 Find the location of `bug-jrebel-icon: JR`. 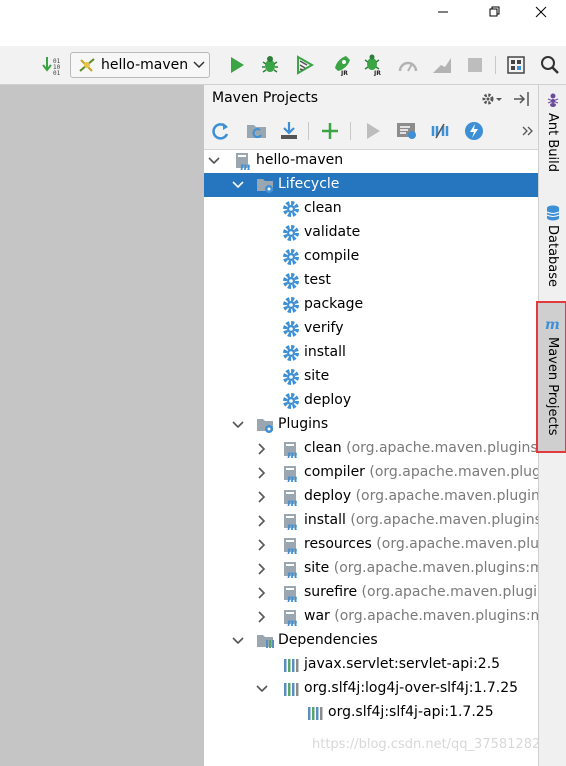

bug-jrebel-icon: JR is located at coordinates (372, 65).